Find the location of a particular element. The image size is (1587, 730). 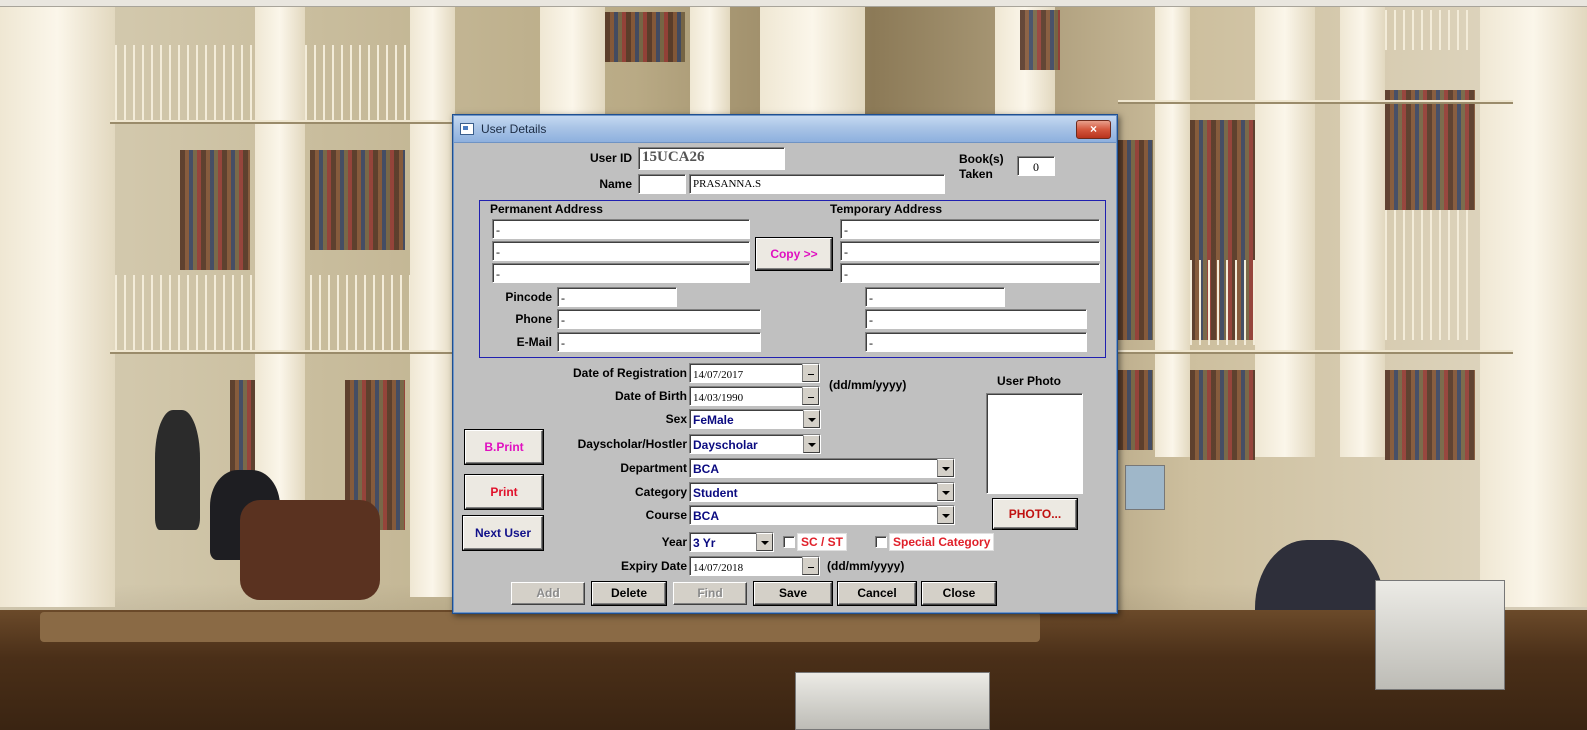

add-button: Add is located at coordinates (548, 593).